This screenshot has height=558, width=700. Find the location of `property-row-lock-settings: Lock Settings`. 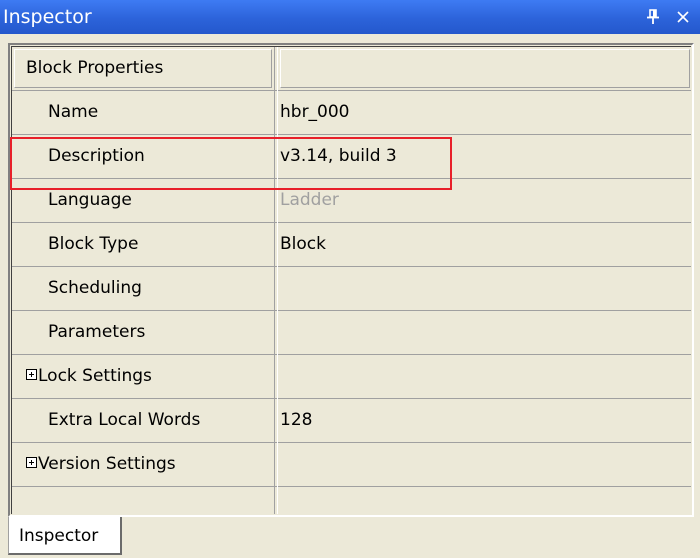

property-row-lock-settings: Lock Settings is located at coordinates (351, 377).